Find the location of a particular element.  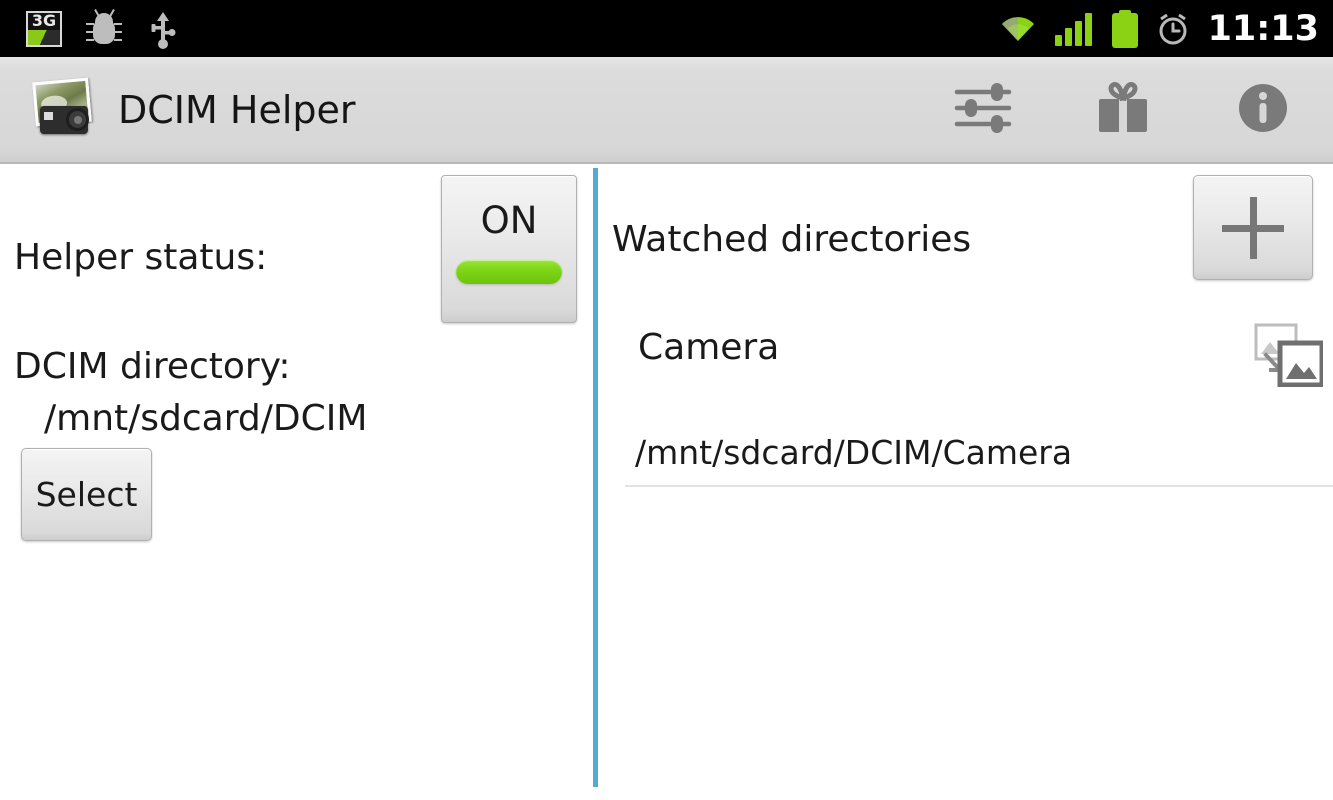

select-button-label: Select is located at coordinates (86, 494).